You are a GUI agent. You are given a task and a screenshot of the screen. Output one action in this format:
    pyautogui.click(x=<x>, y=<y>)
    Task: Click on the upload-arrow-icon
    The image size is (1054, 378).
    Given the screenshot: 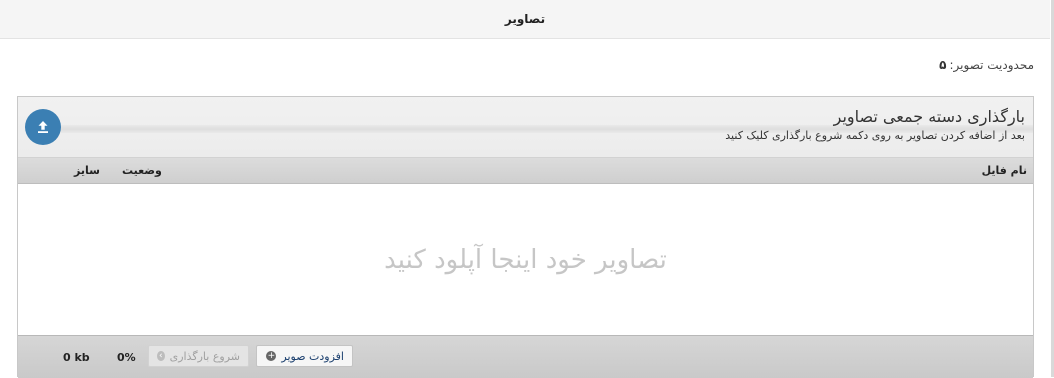 What is the action you would take?
    pyautogui.click(x=43, y=127)
    